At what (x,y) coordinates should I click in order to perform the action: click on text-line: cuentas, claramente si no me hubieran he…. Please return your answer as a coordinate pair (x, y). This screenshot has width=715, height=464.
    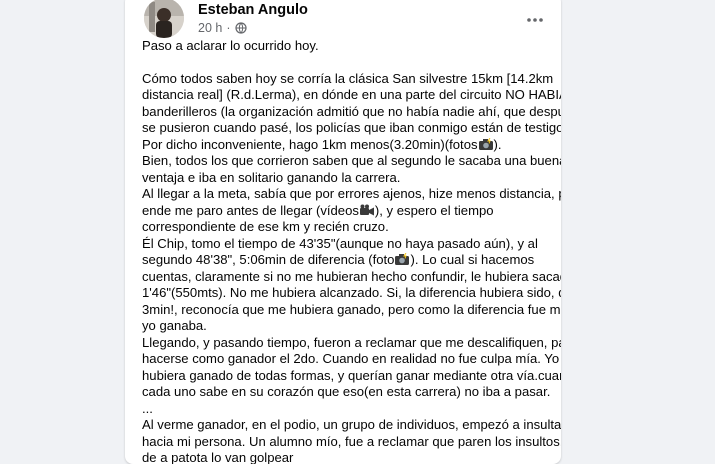
    Looking at the image, I should click on (351, 276).